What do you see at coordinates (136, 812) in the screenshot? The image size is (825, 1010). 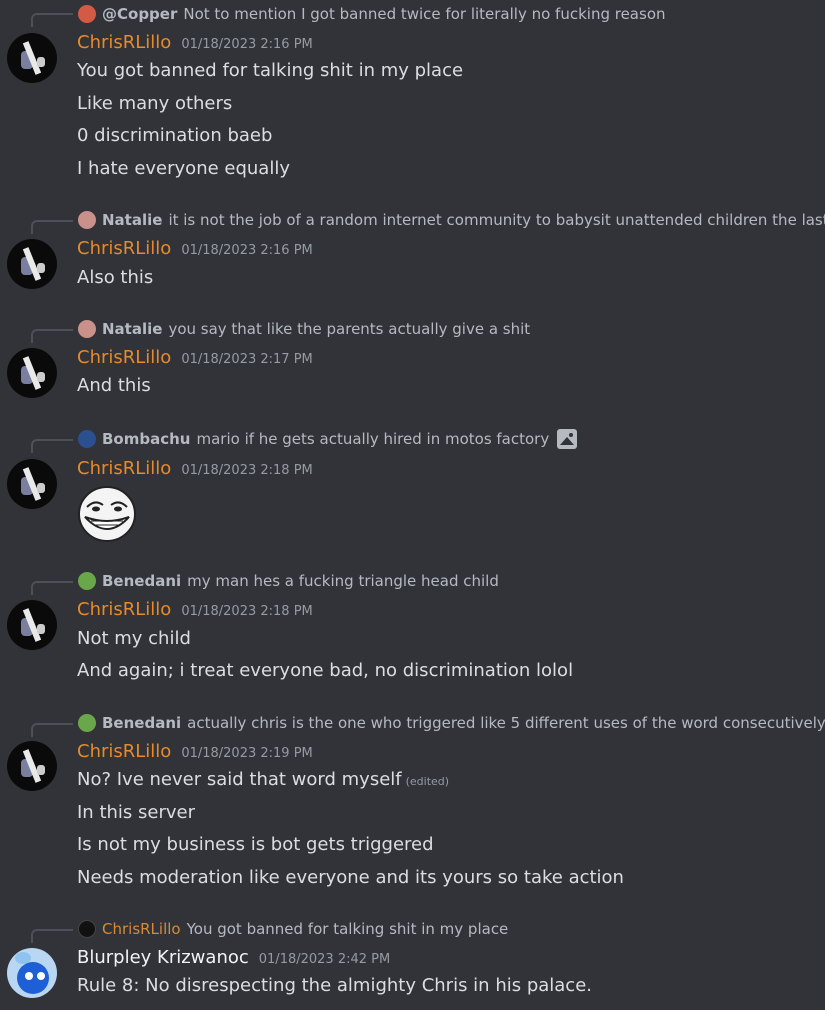 I see `message-text: In this server` at bounding box center [136, 812].